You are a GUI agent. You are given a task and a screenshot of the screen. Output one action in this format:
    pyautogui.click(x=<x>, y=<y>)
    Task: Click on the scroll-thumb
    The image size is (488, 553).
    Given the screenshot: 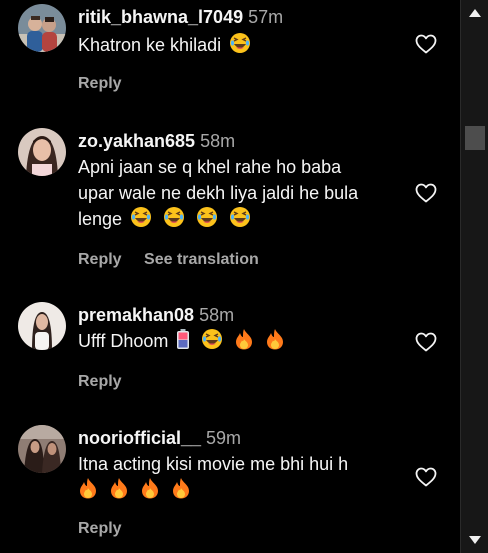 What is the action you would take?
    pyautogui.click(x=475, y=138)
    